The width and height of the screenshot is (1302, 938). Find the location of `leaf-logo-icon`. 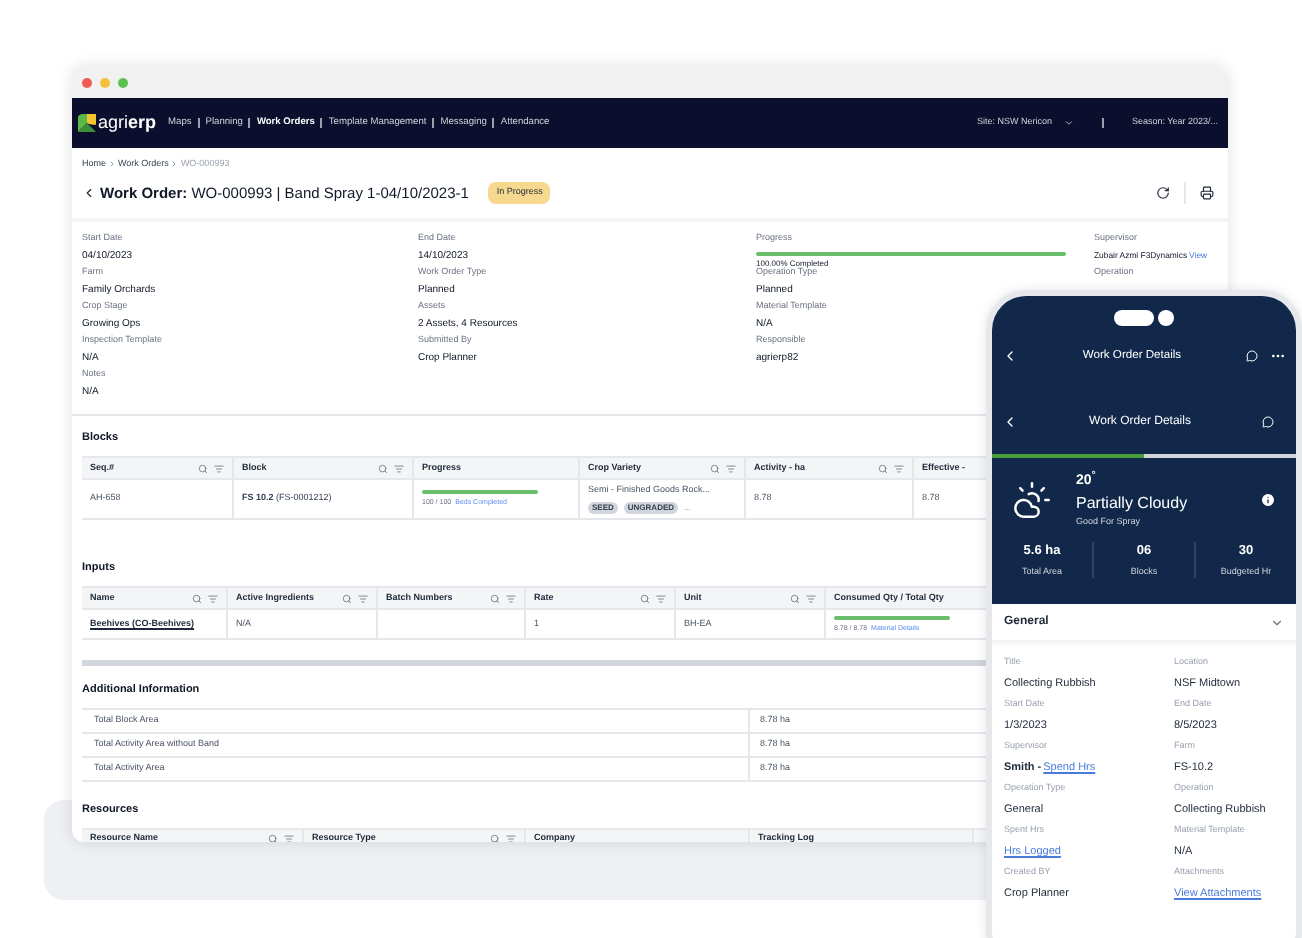

leaf-logo-icon is located at coordinates (87, 123).